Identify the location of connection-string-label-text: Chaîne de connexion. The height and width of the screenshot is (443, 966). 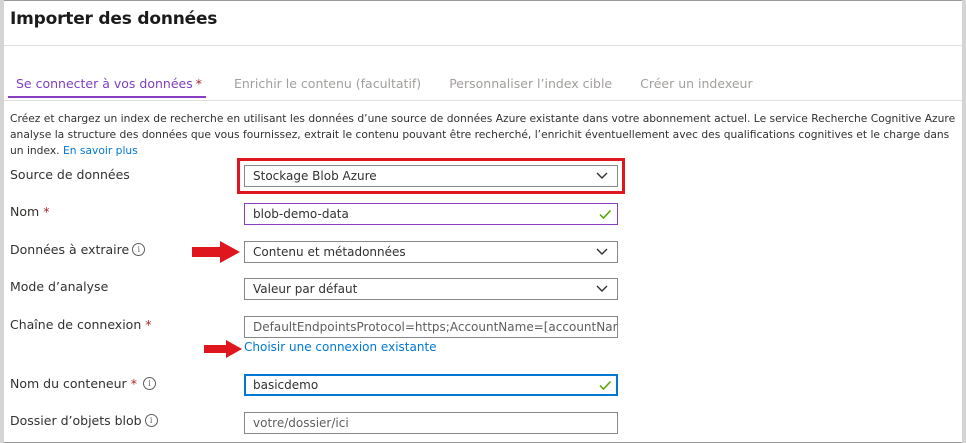
(76, 324).